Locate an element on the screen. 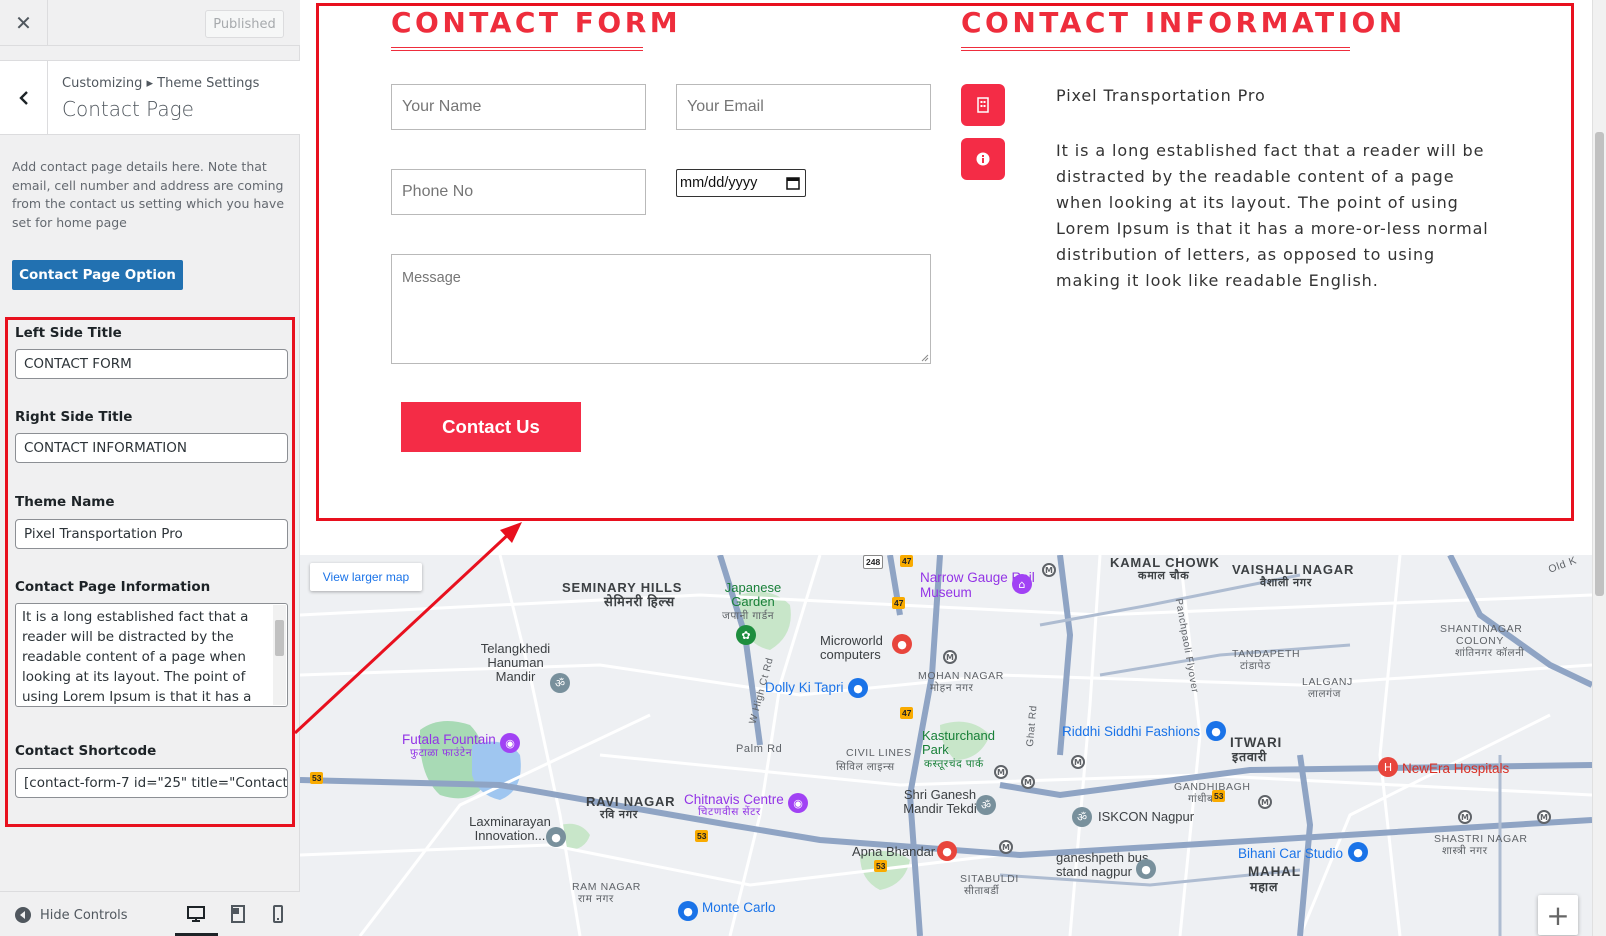 The height and width of the screenshot is (936, 1606). chevron-left-icon is located at coordinates (23, 98).